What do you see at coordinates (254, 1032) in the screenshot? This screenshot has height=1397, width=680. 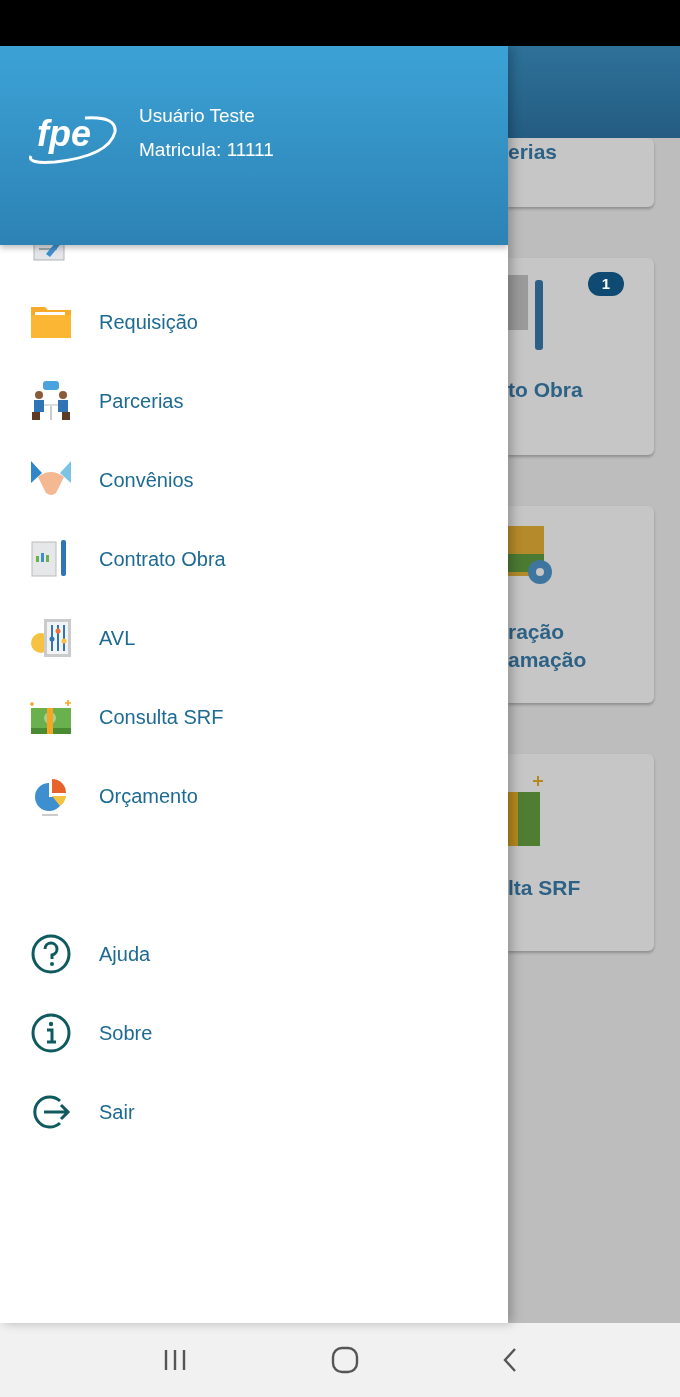 I see `menu-item: Sobre` at bounding box center [254, 1032].